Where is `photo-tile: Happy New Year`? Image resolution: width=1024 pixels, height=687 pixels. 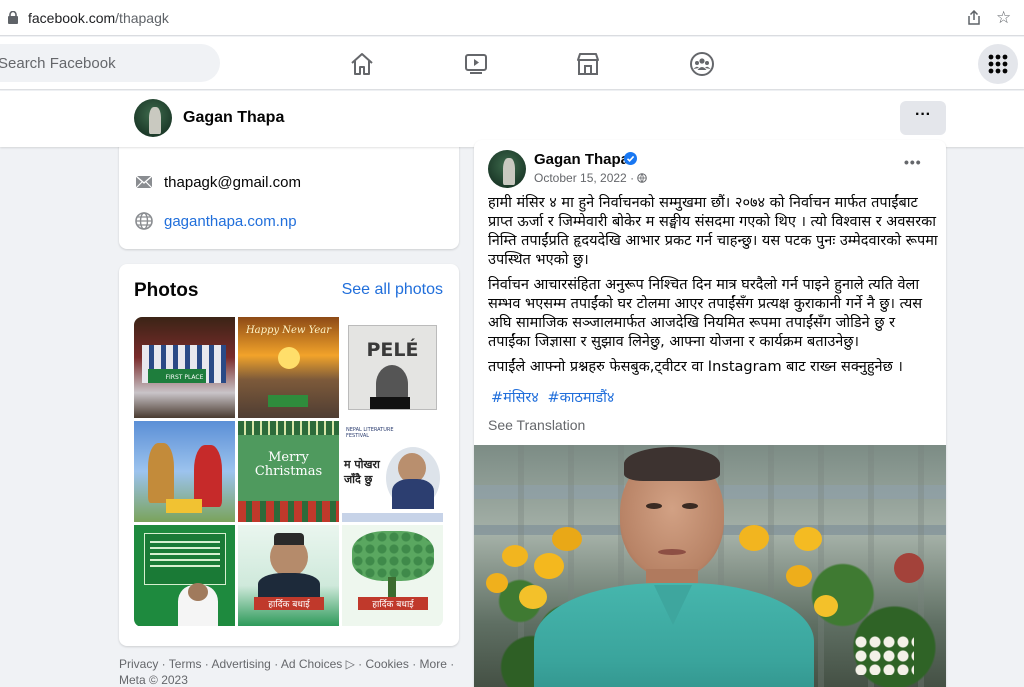
photo-tile: Happy New Year is located at coordinates (288, 367).